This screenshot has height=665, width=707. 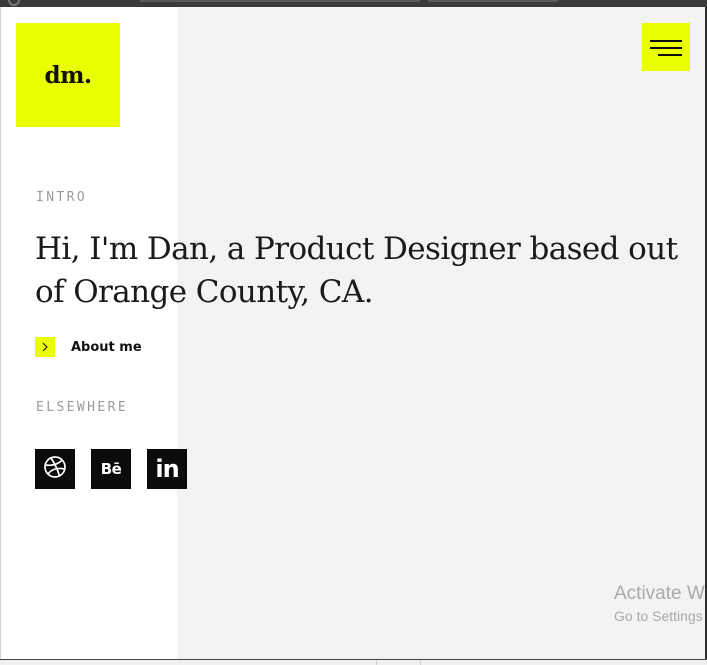 What do you see at coordinates (14, 3) in the screenshot?
I see `reload-icon` at bounding box center [14, 3].